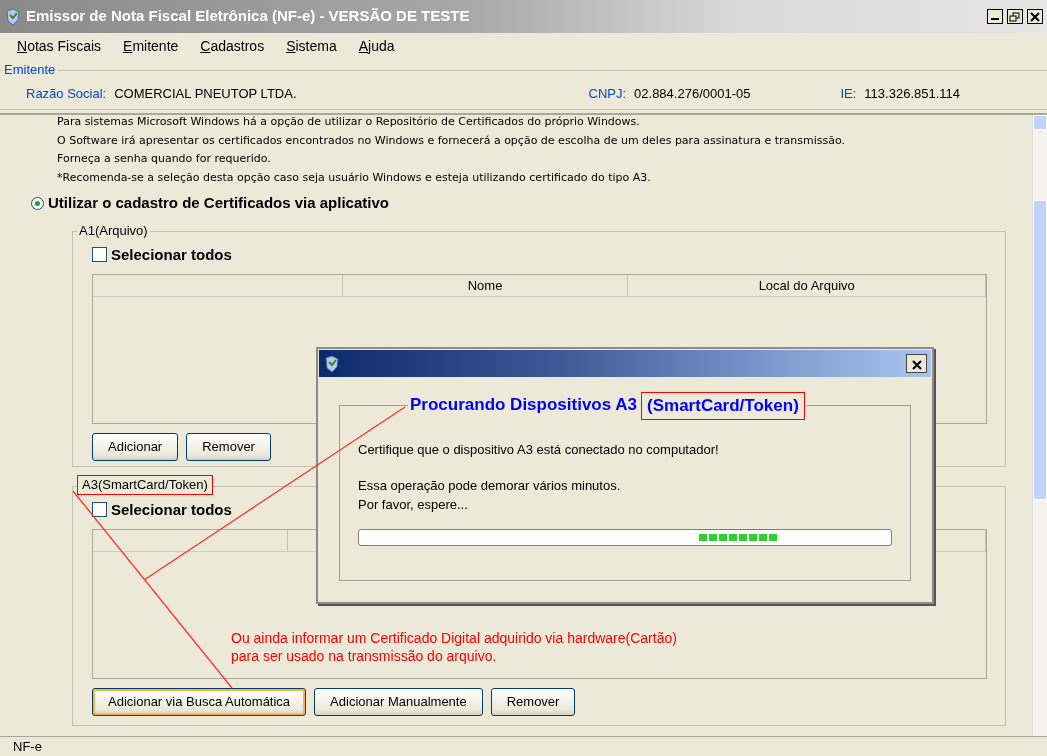 Image resolution: width=1047 pixels, height=756 pixels. What do you see at coordinates (523, 745) in the screenshot?
I see `status-bar: NF-e` at bounding box center [523, 745].